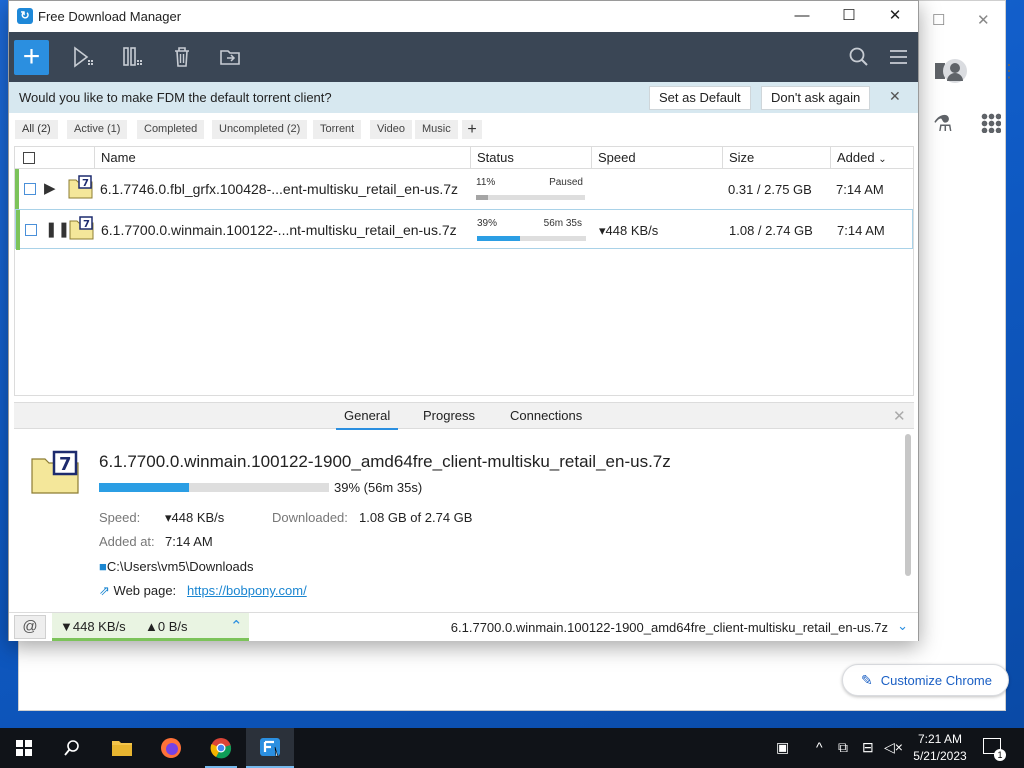  I want to click on speed-label: Speed:, so click(120, 517).